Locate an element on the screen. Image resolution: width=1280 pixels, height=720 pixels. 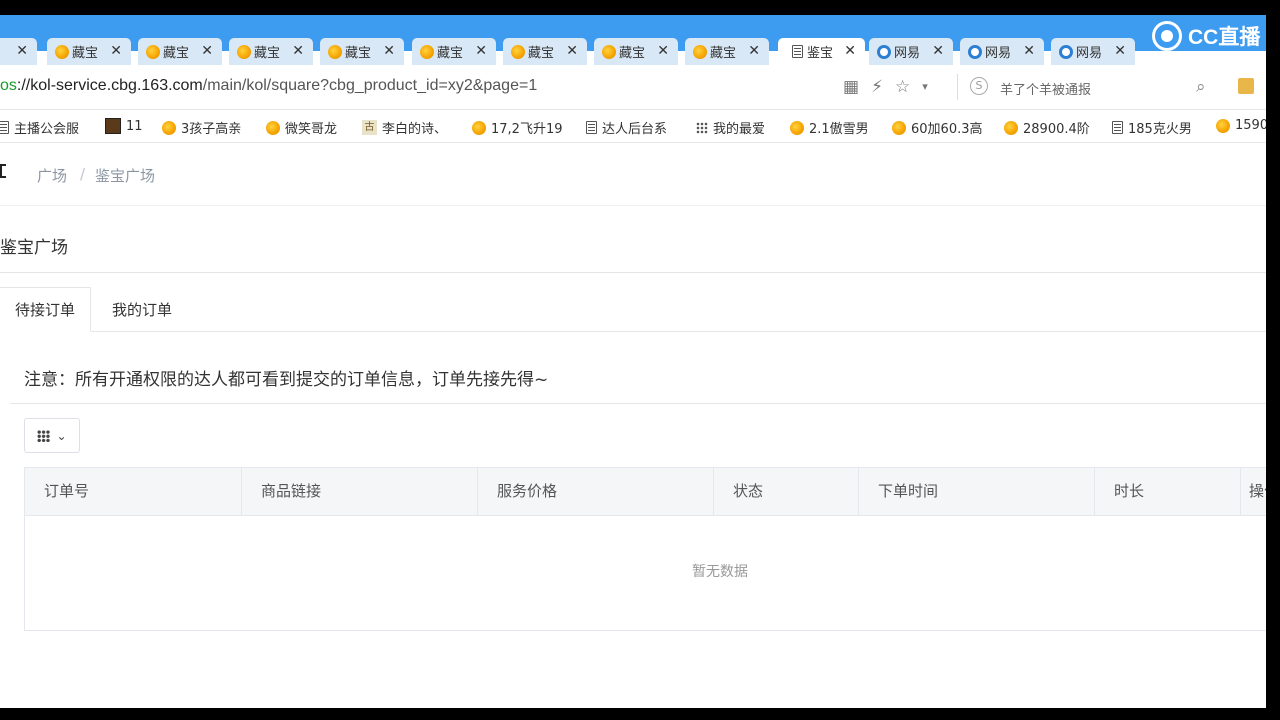
order-tabs: 待接订单 我的订单 is located at coordinates (633, 309).